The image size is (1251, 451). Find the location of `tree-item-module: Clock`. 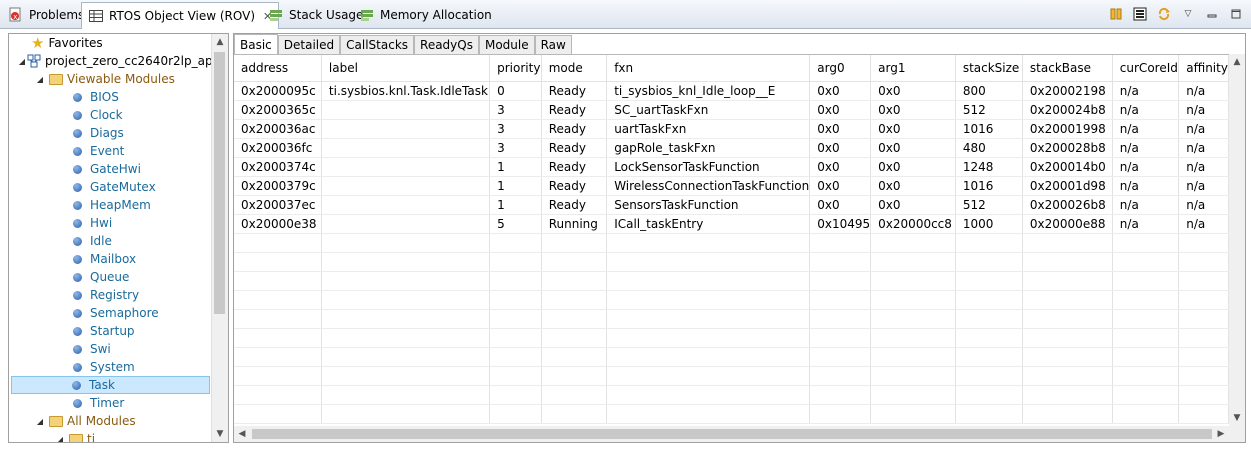

tree-item-module: Clock is located at coordinates (98, 115).